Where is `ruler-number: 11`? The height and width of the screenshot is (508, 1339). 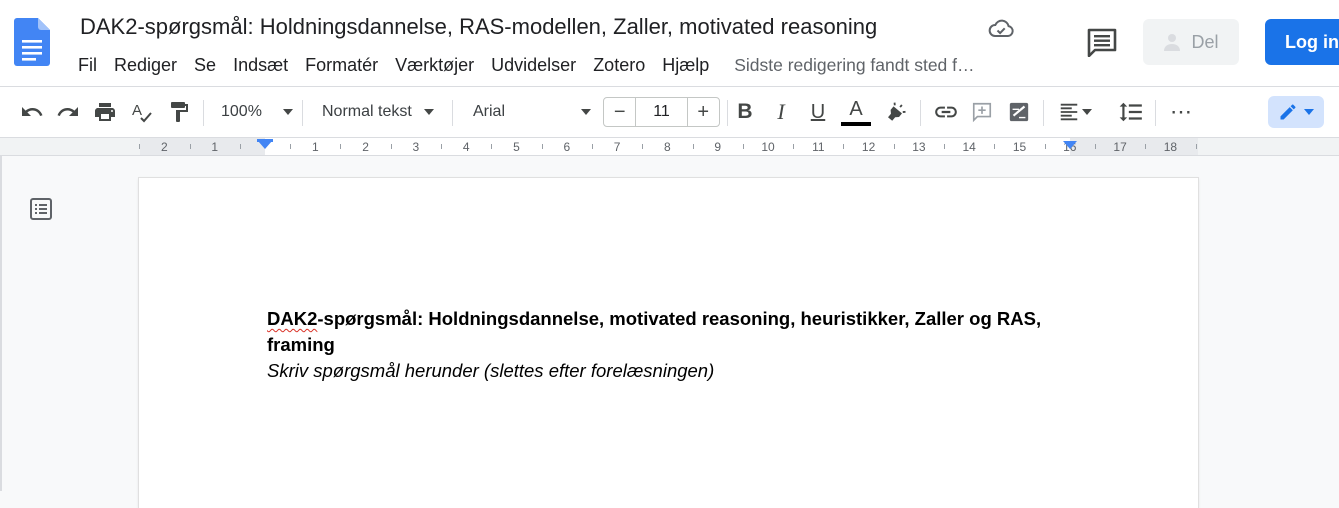 ruler-number: 11 is located at coordinates (818, 147).